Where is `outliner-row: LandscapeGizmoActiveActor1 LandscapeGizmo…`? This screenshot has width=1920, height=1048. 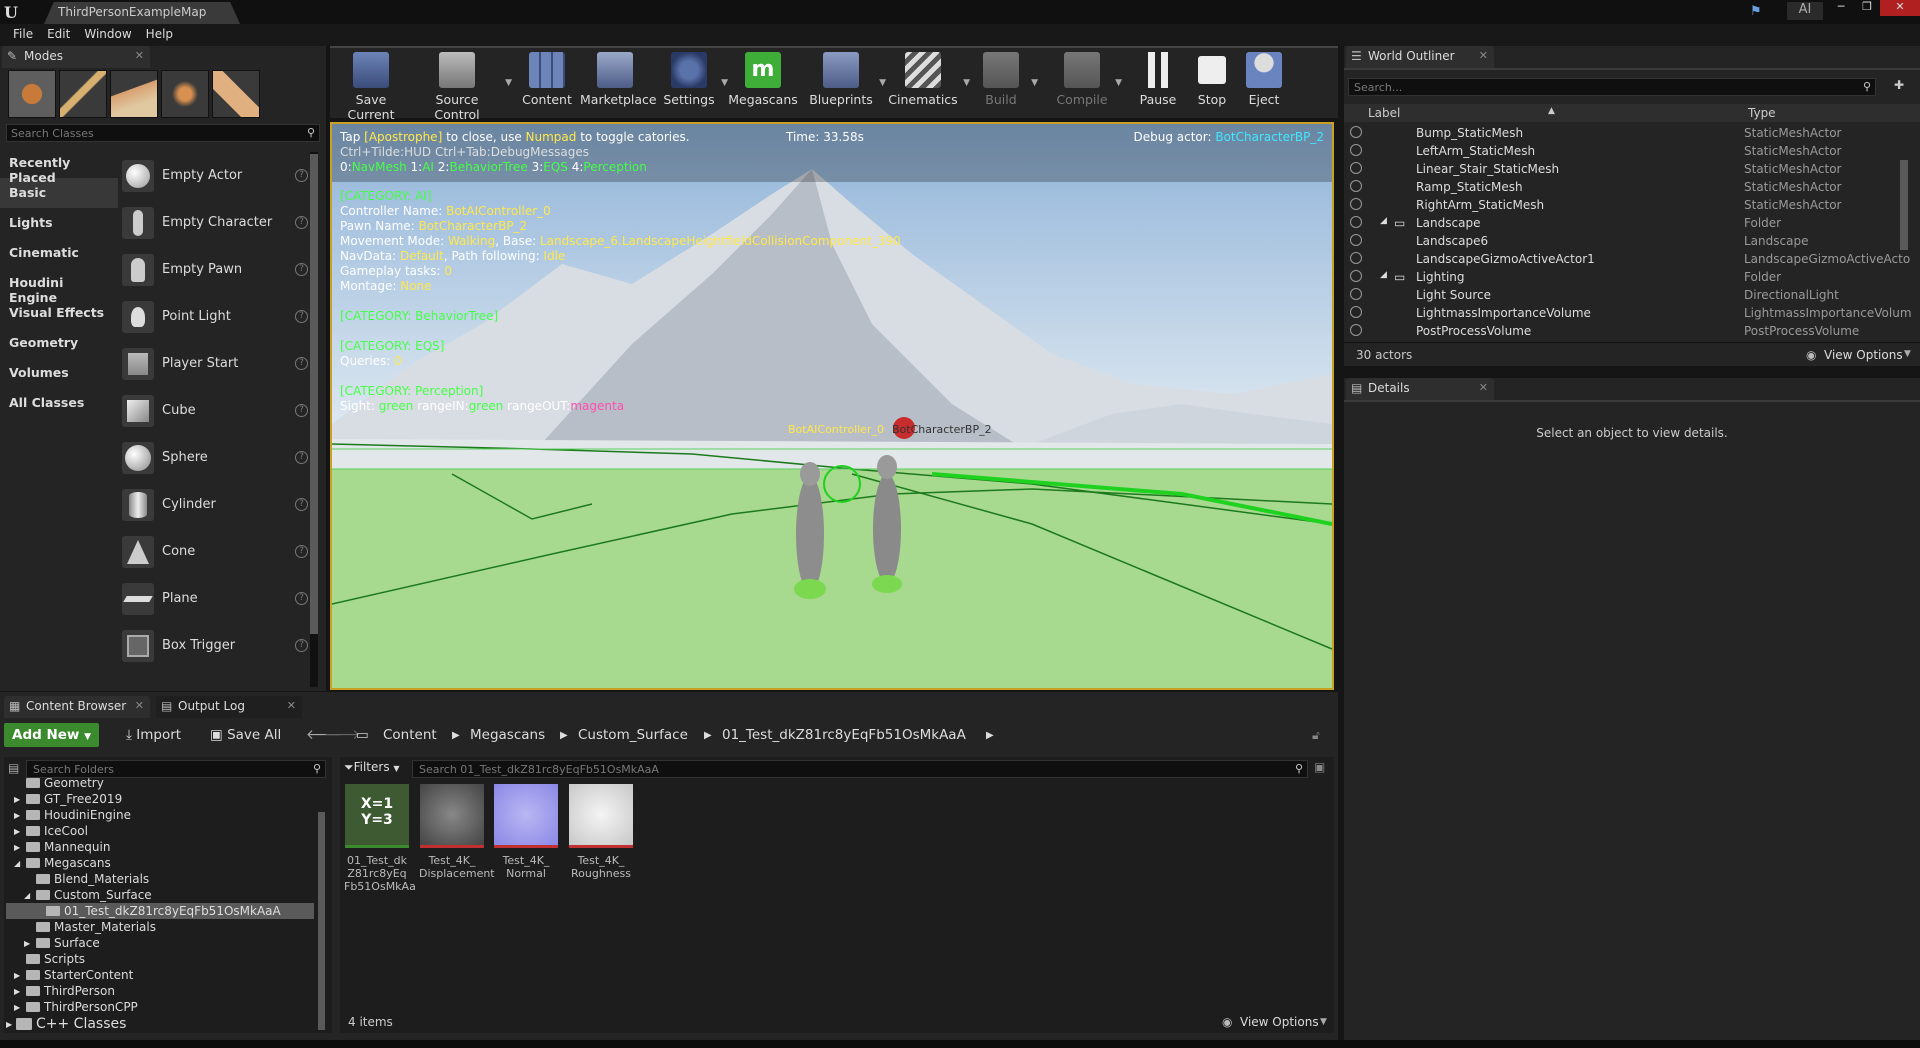 outliner-row: LandscapeGizmoActiveActor1 LandscapeGizmo… is located at coordinates (1627, 259).